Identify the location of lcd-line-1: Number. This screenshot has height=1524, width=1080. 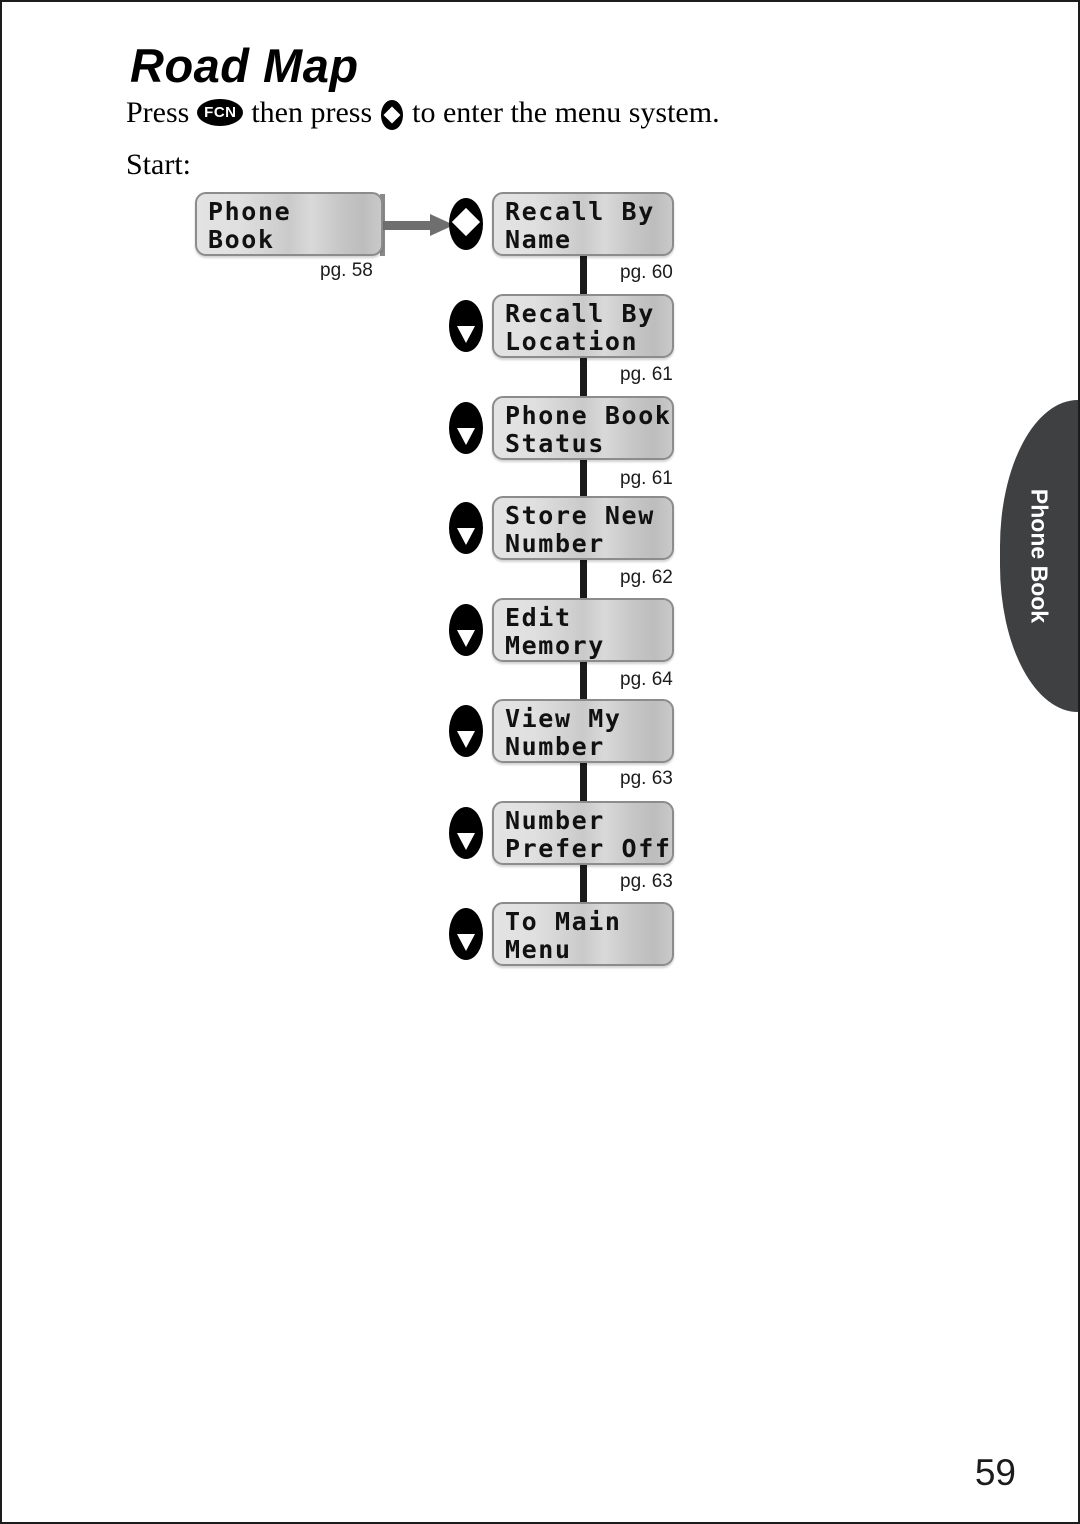
(555, 820).